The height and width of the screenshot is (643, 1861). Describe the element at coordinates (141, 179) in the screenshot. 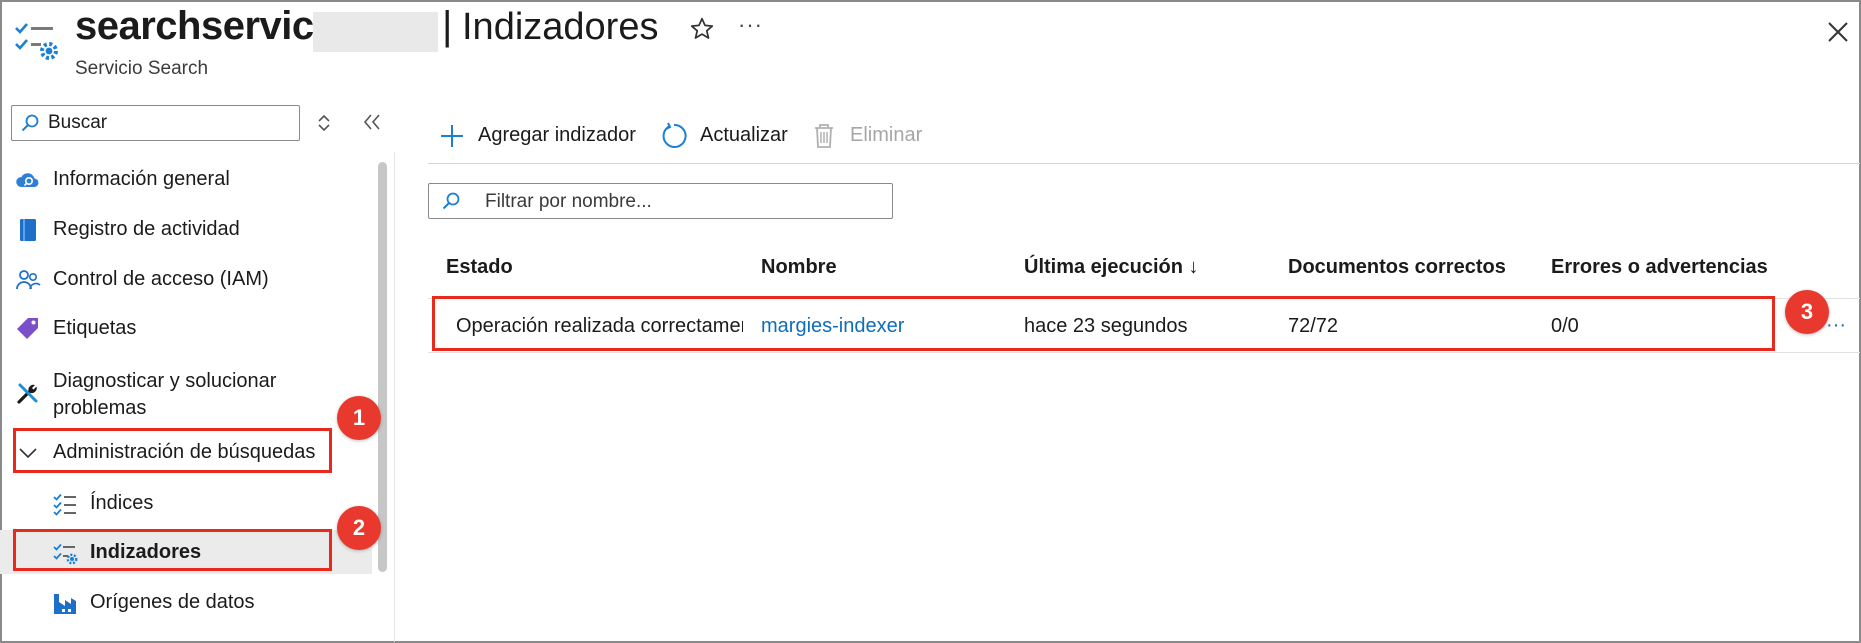

I see `sidebar-item-label: Información general` at that location.